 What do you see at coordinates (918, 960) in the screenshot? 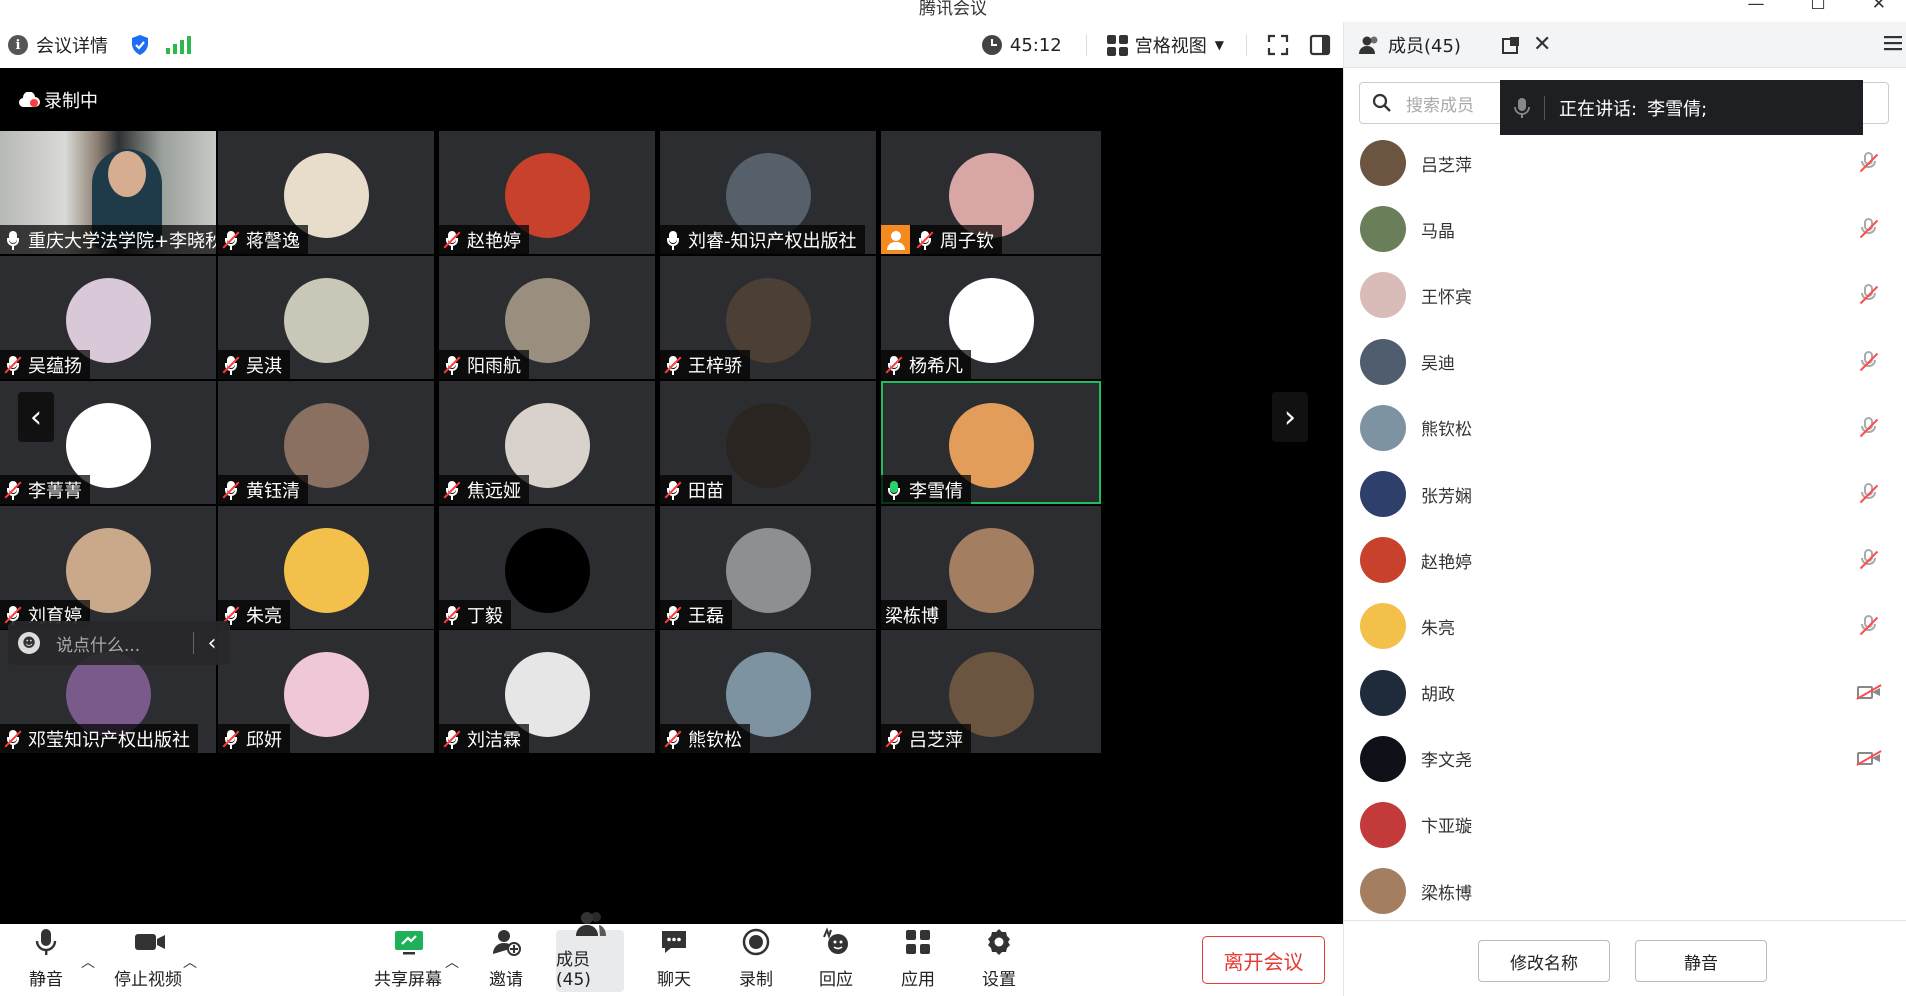
I see `apps-button: 应用` at bounding box center [918, 960].